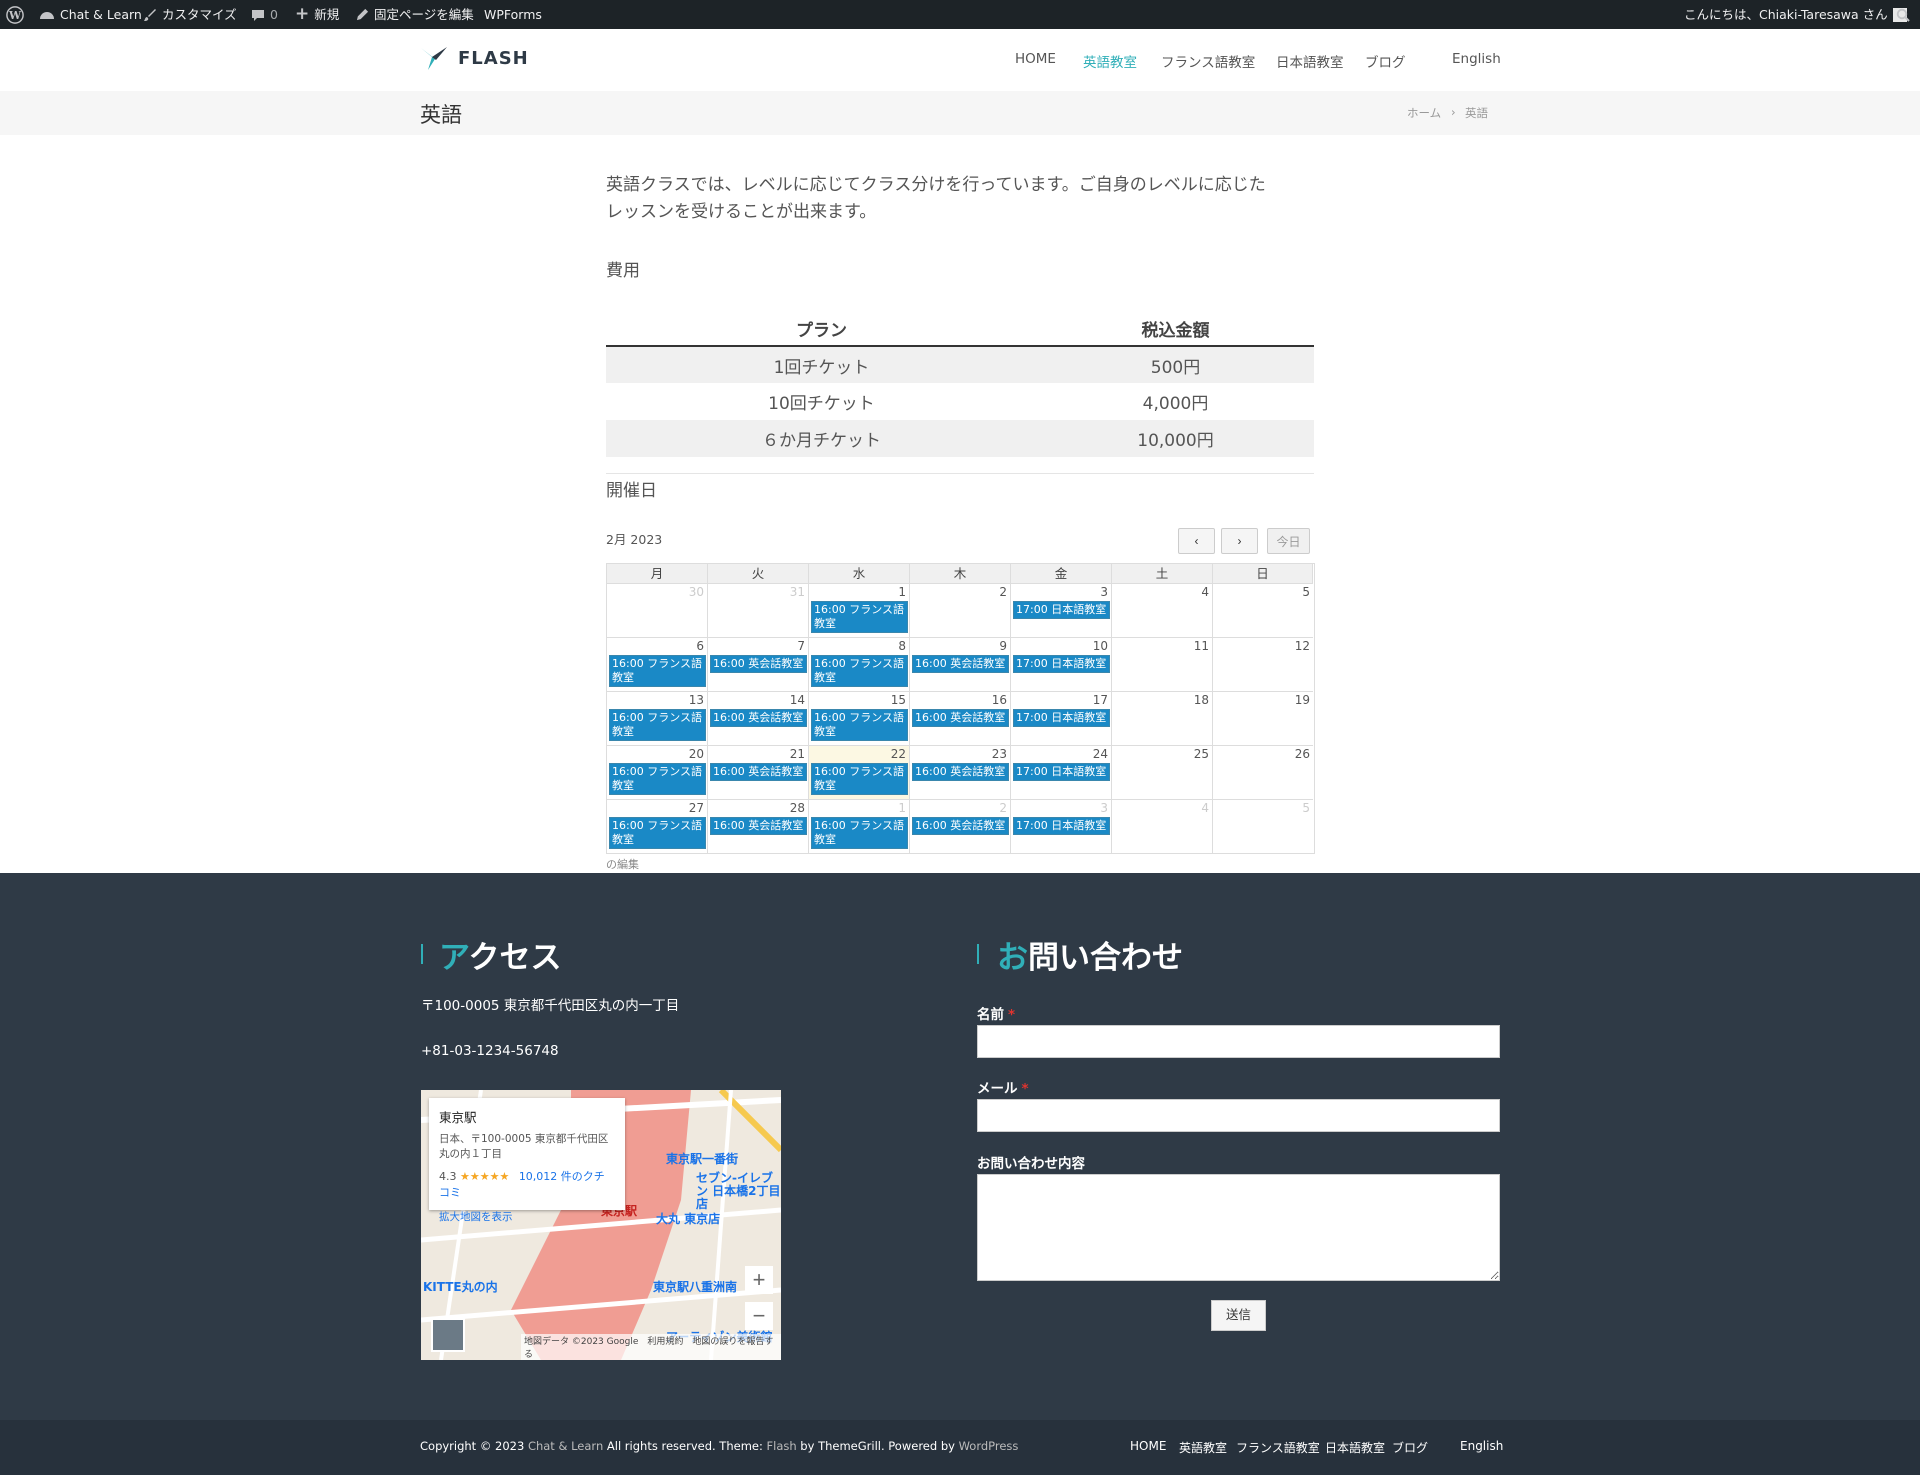 This screenshot has width=1920, height=1475. I want to click on calendar-day-cell: 13 16:00 フランス語教室, so click(657, 719).